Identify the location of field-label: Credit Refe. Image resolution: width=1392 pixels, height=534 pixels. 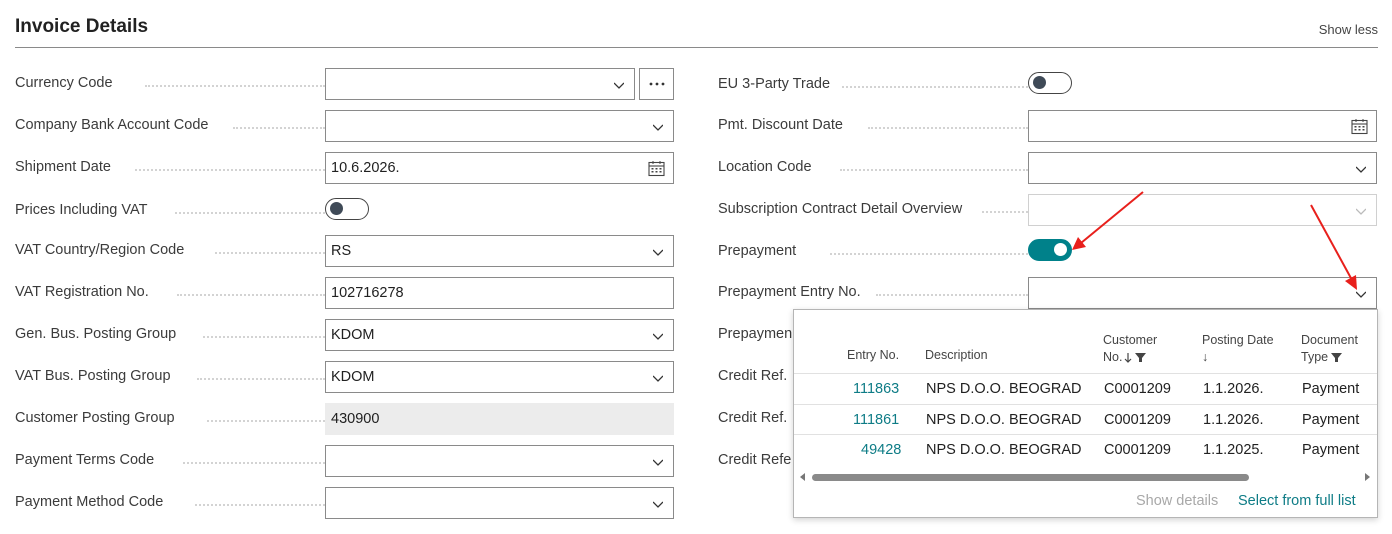
(755, 460).